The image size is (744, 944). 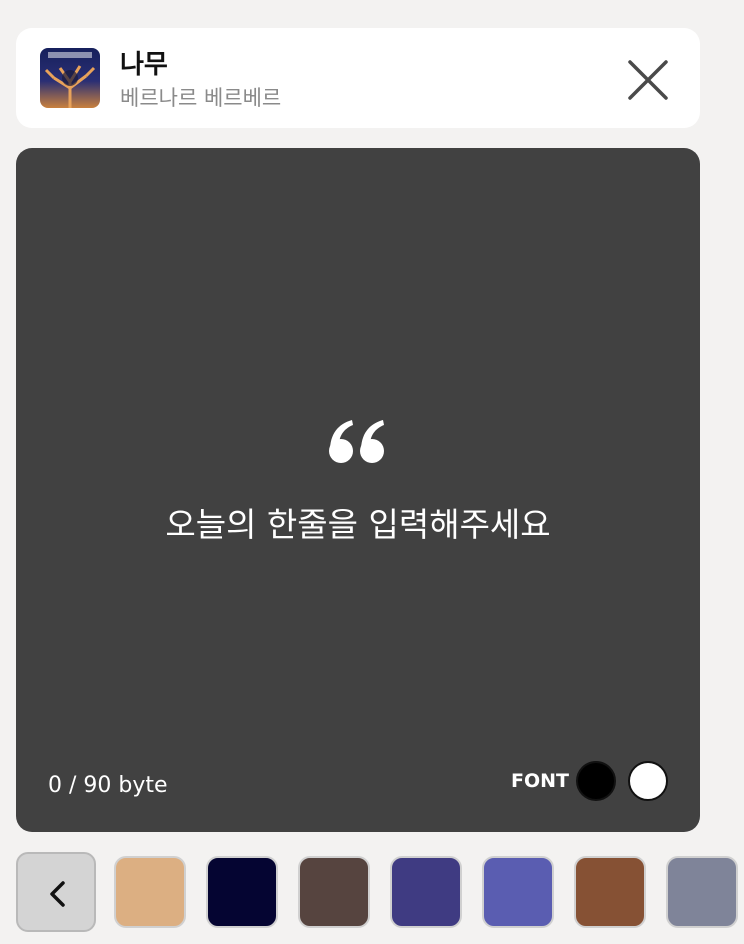 I want to click on close-button, so click(x=648, y=80).